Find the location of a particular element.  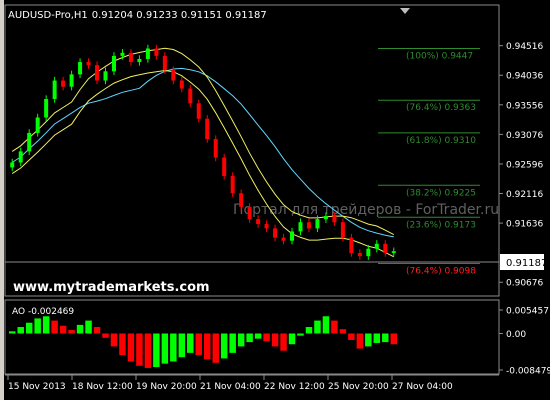

price-tick-label: 0.92596 is located at coordinates (524, 165).